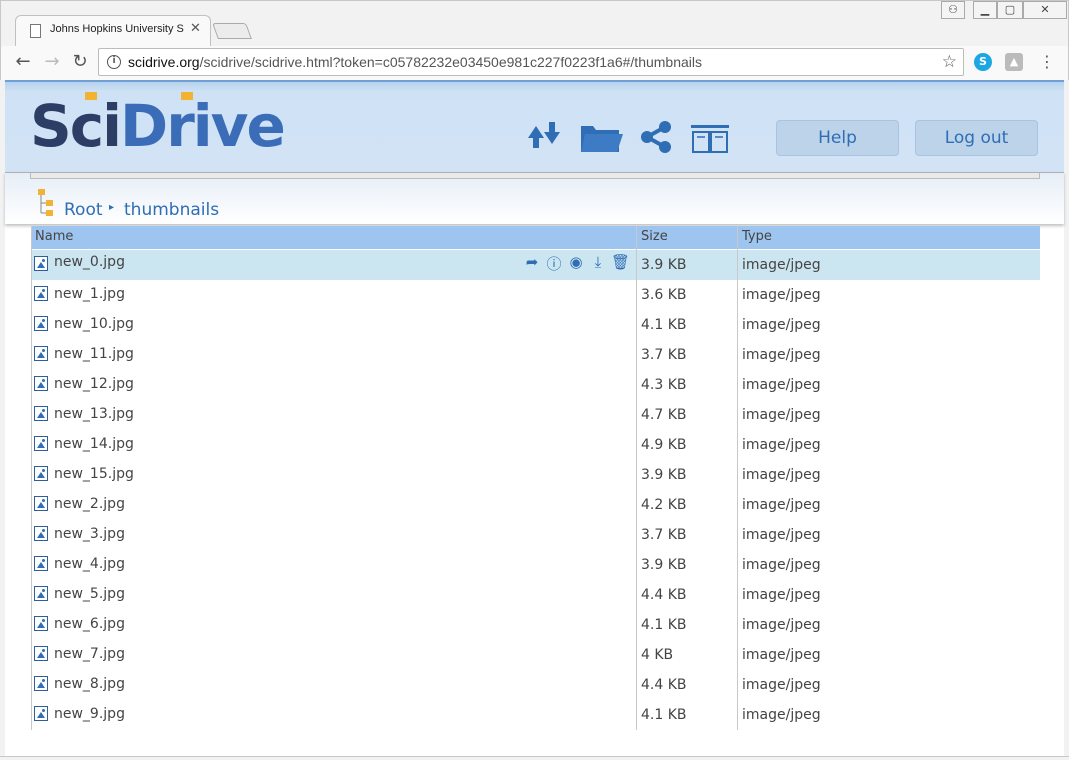 This screenshot has width=1069, height=760. Describe the element at coordinates (195, 28) in the screenshot. I see `close-tab-icon: ✕` at that location.